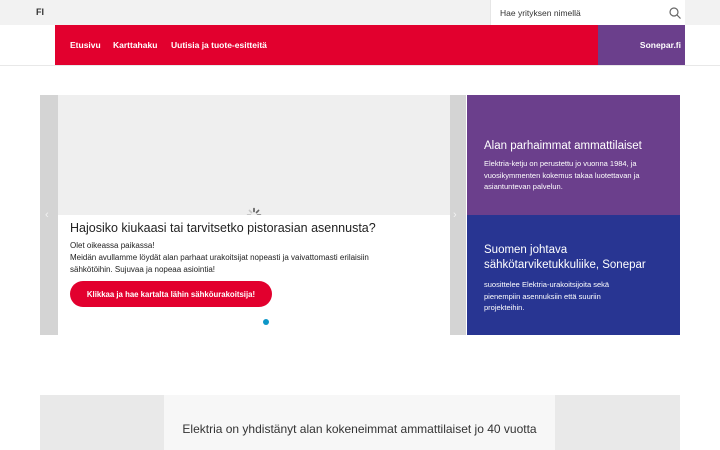 The image size is (720, 450). What do you see at coordinates (455, 215) in the screenshot?
I see `carousel-next-arrow-icon: ›` at bounding box center [455, 215].